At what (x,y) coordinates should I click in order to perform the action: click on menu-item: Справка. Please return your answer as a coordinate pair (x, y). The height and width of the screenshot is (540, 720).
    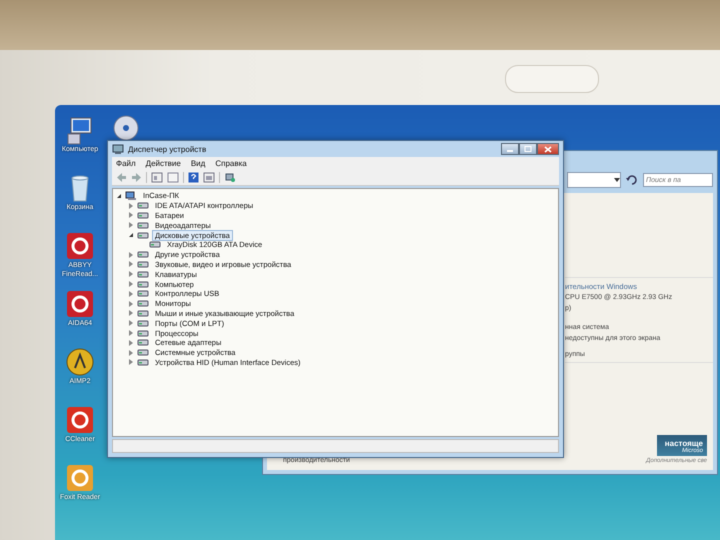
    Looking at the image, I should click on (231, 163).